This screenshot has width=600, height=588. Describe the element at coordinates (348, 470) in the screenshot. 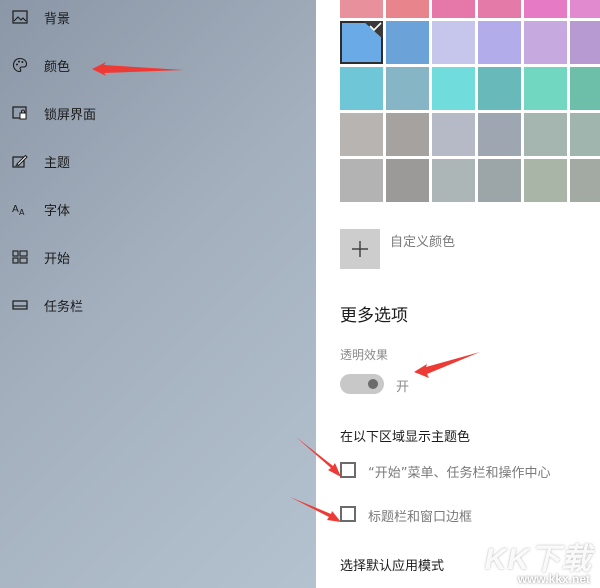

I see `start-taskbar-checkbox` at that location.